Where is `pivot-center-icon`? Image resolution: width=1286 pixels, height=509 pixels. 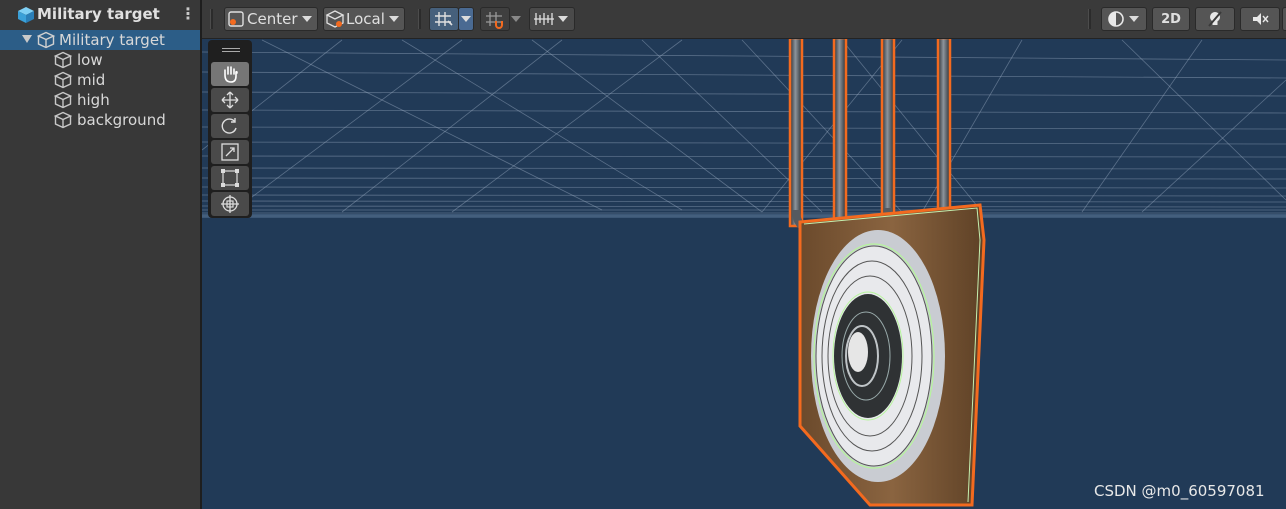
pivot-center-icon is located at coordinates (236, 19).